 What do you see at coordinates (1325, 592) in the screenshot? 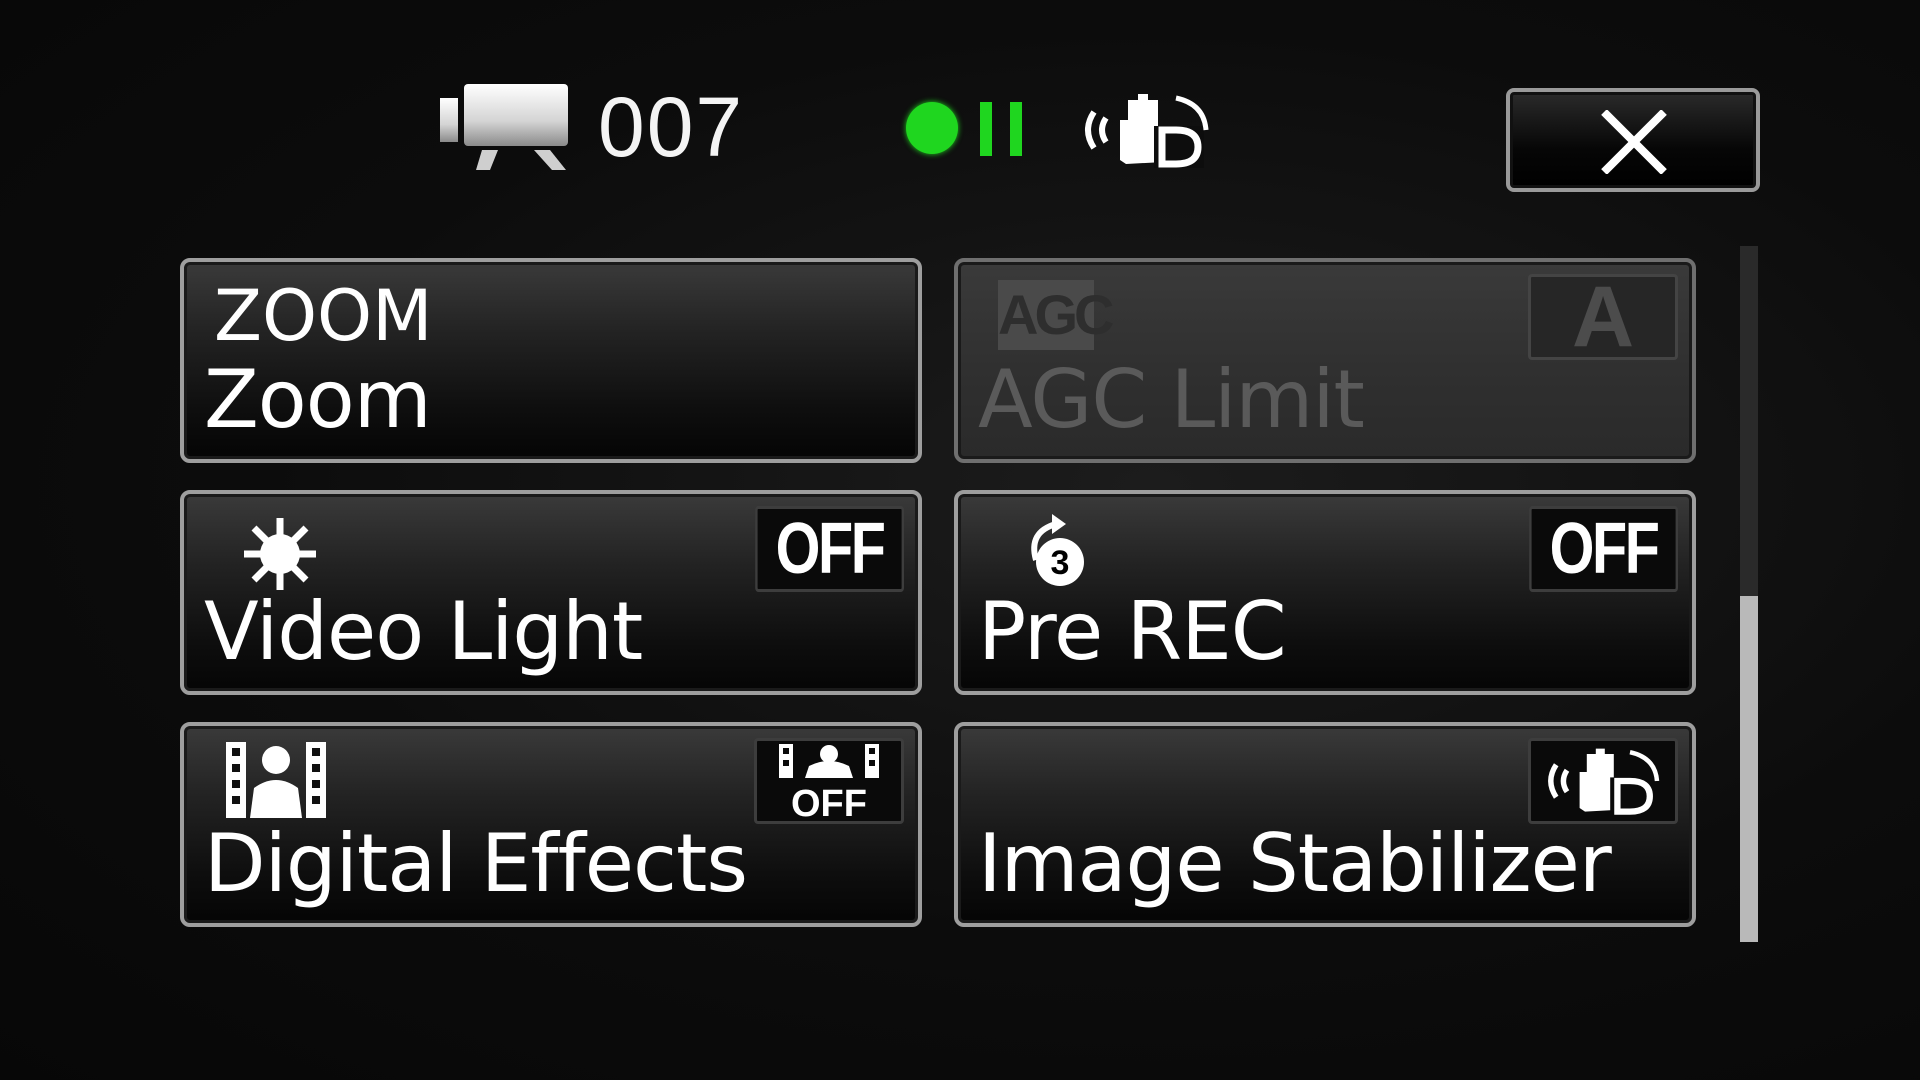
I see `pre-rec-button: 3 OFF Pre REC` at bounding box center [1325, 592].